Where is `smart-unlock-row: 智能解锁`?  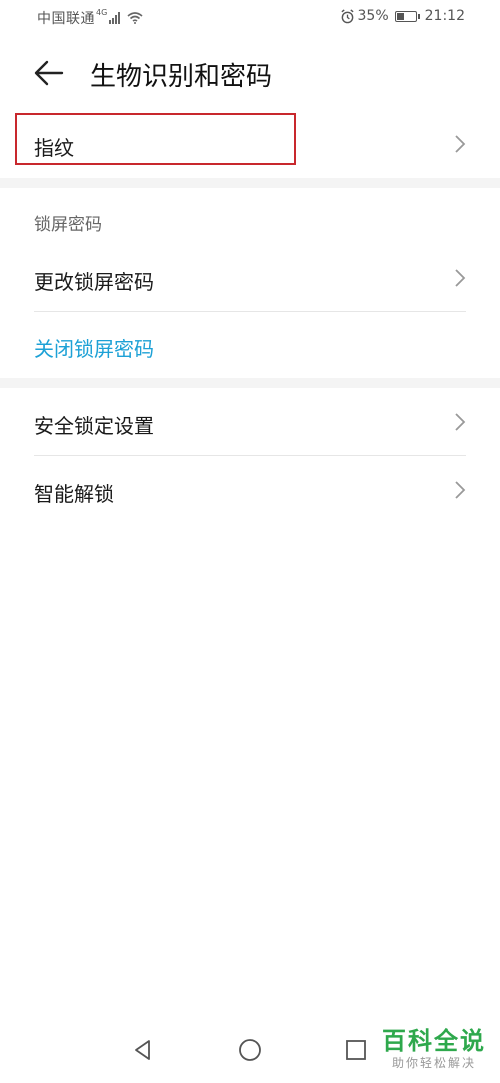
smart-unlock-row: 智能解锁 is located at coordinates (250, 489).